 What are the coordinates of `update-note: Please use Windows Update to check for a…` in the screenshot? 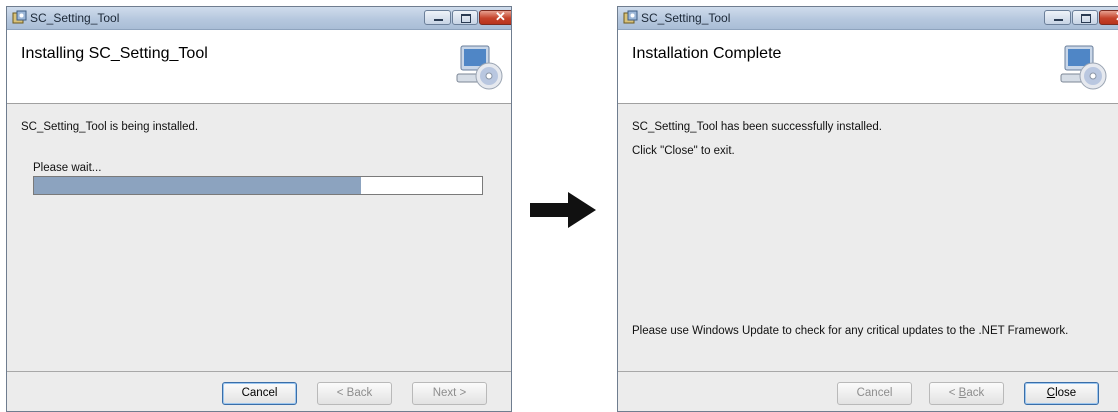 It's located at (850, 331).